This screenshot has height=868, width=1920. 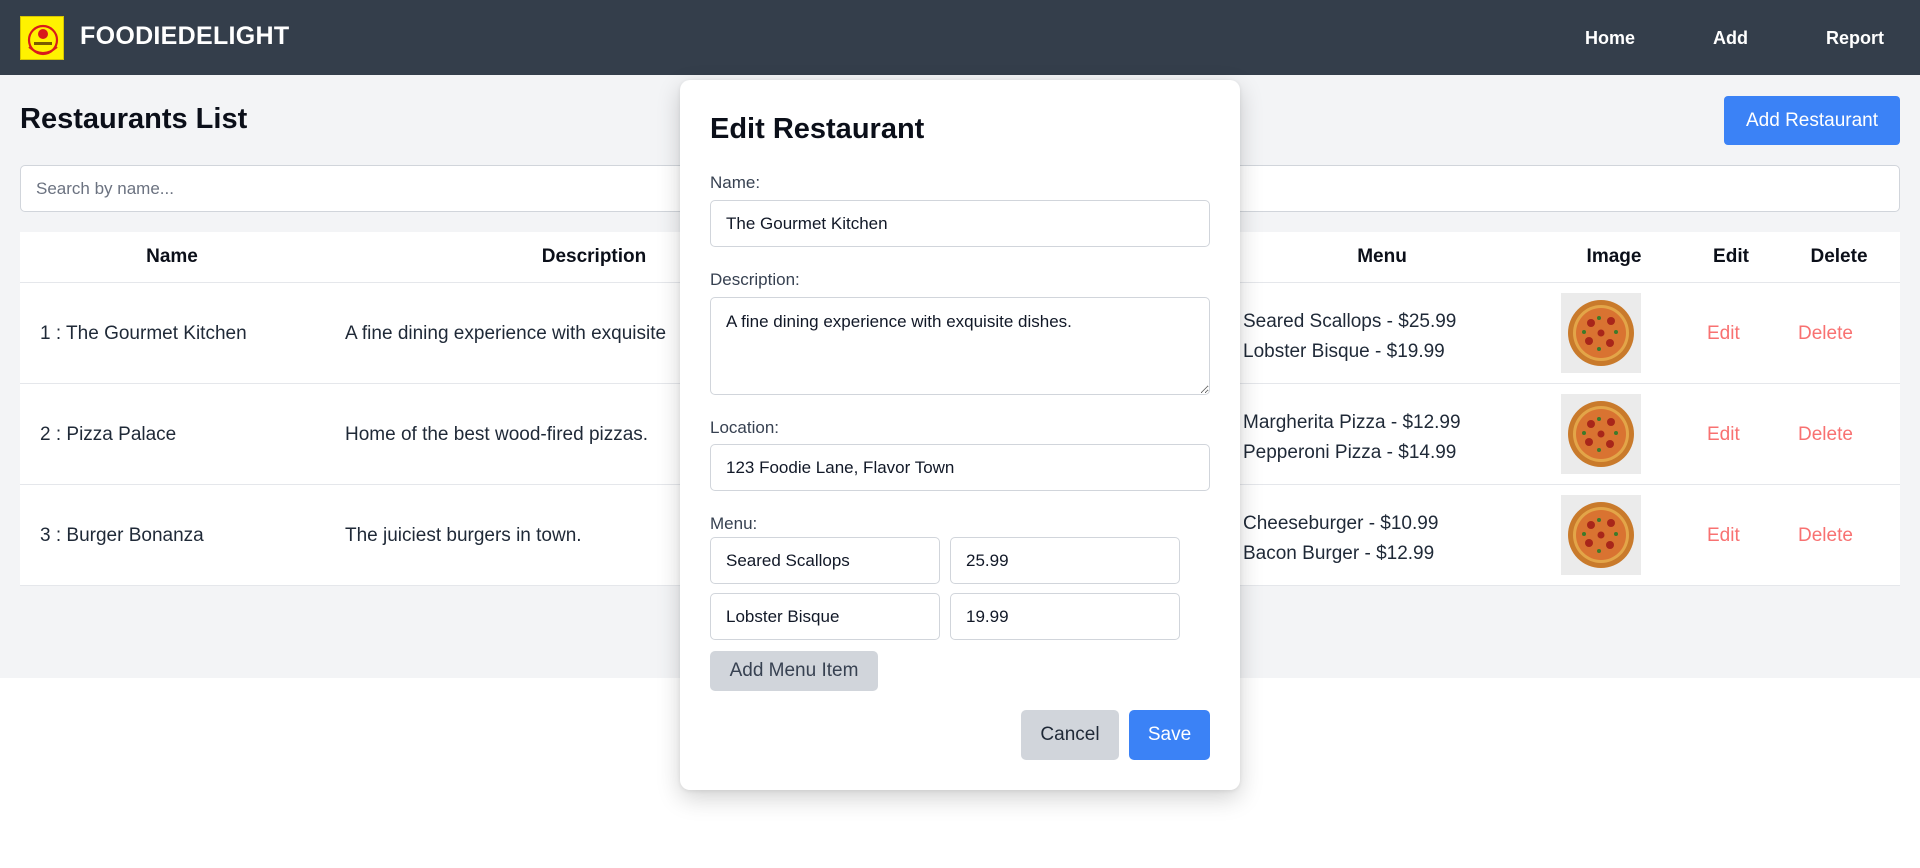 I want to click on column-header-description: Description, so click(x=594, y=256).